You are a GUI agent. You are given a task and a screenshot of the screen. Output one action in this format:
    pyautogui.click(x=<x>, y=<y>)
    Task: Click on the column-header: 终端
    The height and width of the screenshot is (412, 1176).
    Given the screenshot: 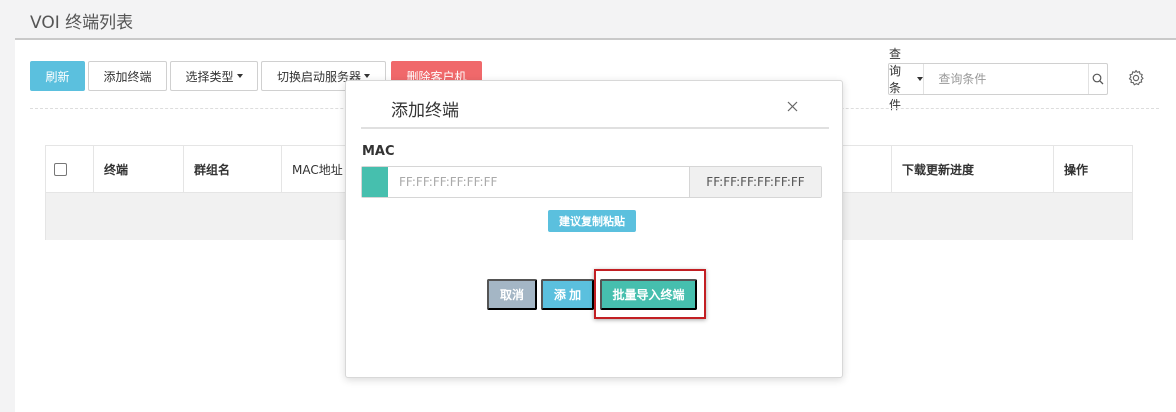 What is the action you would take?
    pyautogui.click(x=138, y=169)
    